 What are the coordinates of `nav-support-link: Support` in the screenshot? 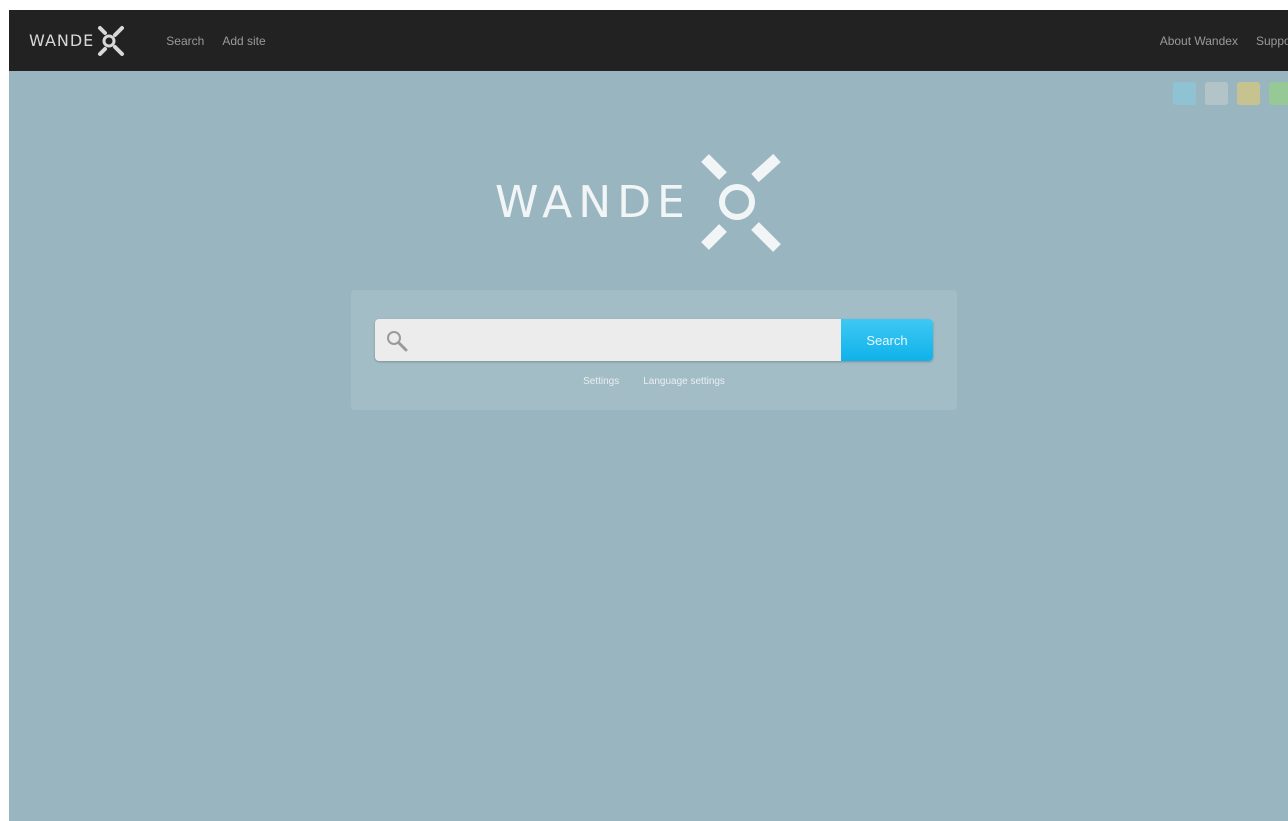 It's located at (1272, 41).